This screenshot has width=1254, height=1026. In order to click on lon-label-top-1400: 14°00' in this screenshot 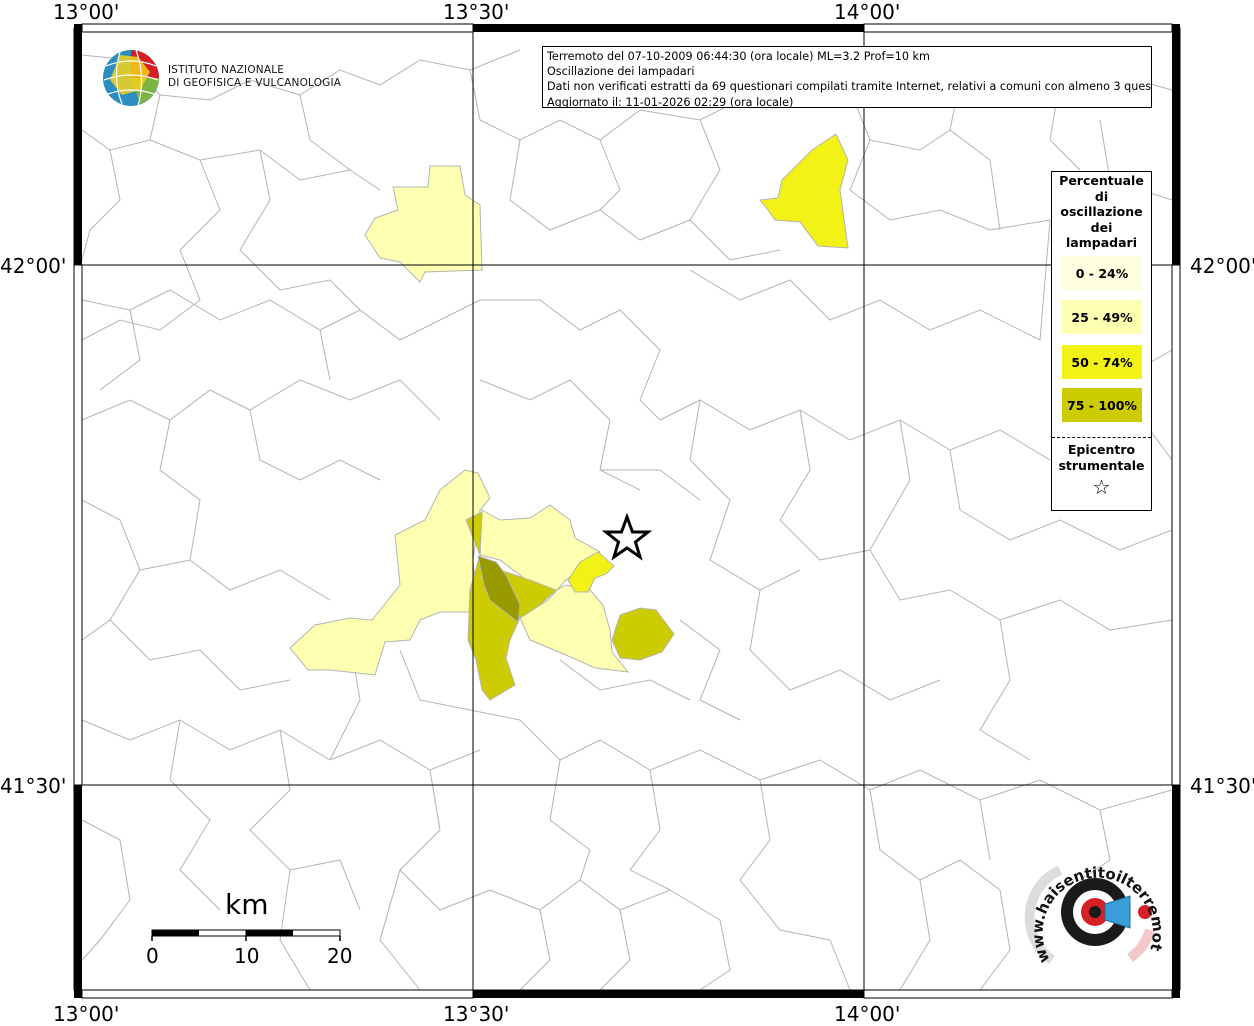, I will do `click(867, 12)`.